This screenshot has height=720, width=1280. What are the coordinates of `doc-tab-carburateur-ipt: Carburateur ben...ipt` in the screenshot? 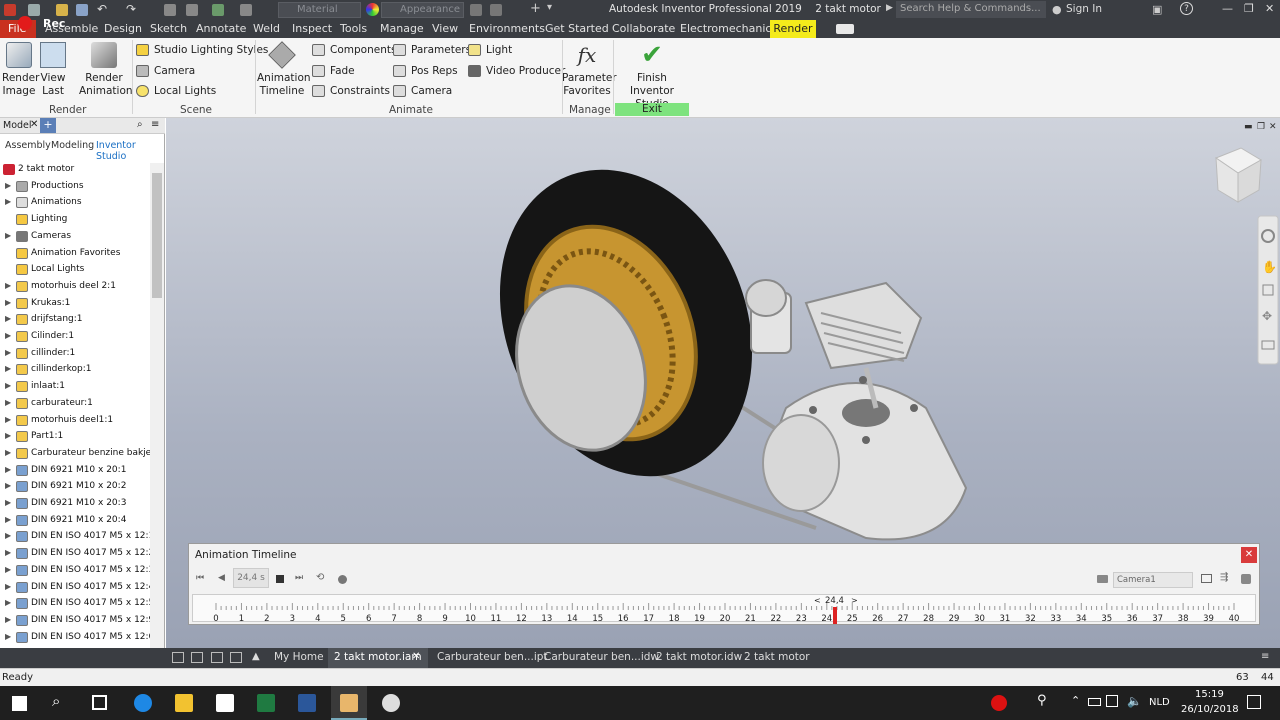 It's located at (492, 657).